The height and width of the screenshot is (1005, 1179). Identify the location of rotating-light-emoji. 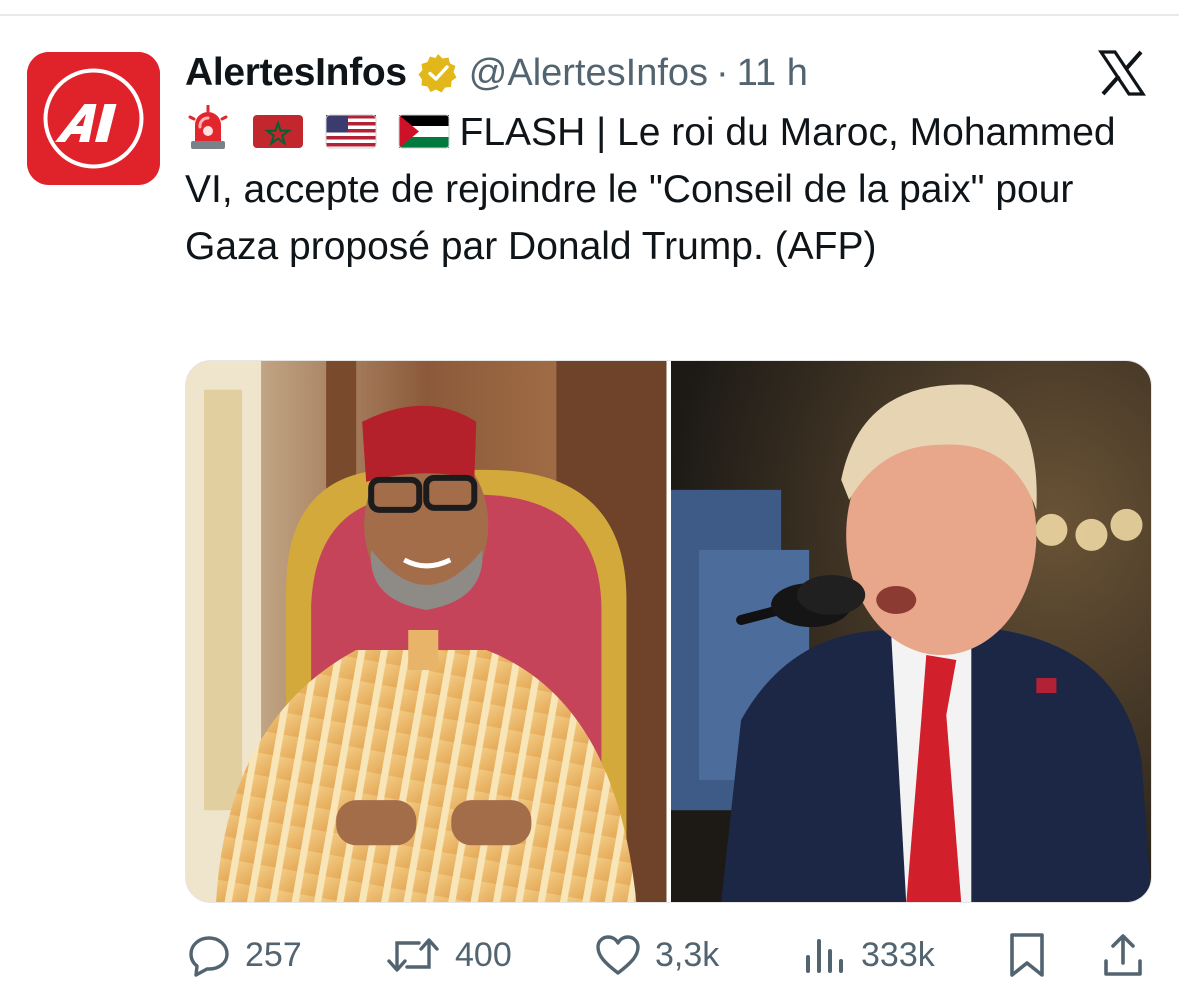
(208, 128).